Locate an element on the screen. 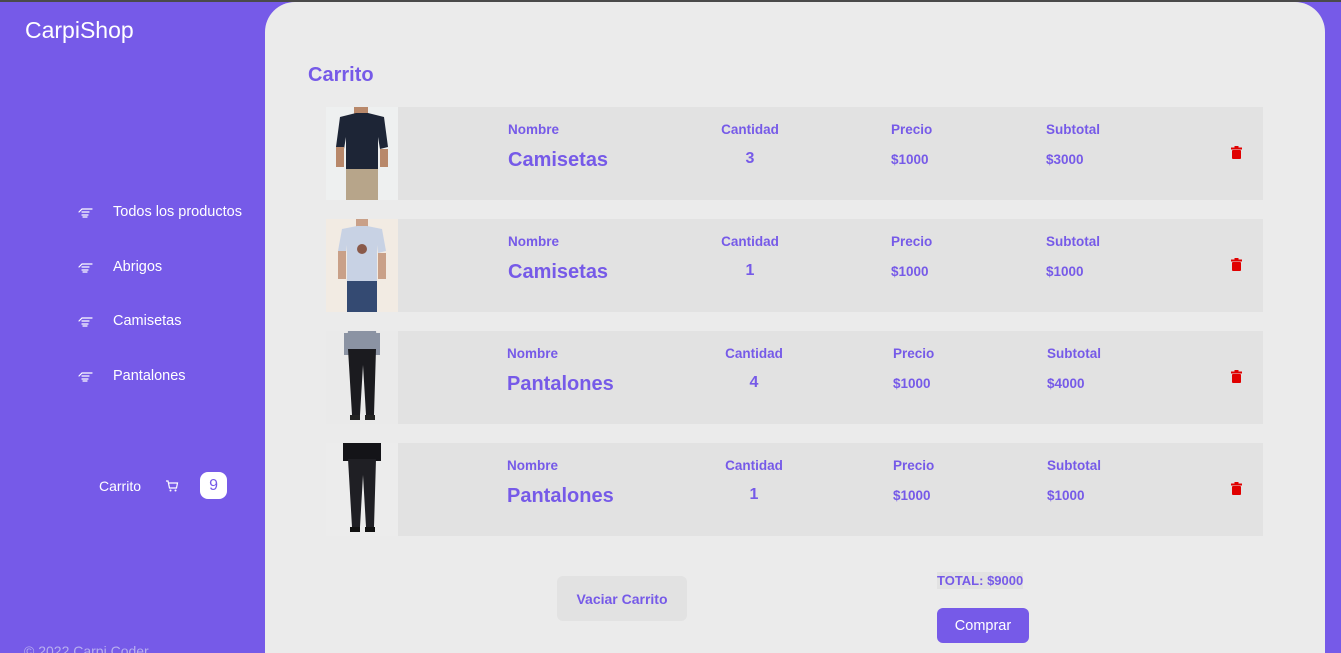 The height and width of the screenshot is (653, 1341). nav-item-pantalones: Pantalones is located at coordinates (160, 376).